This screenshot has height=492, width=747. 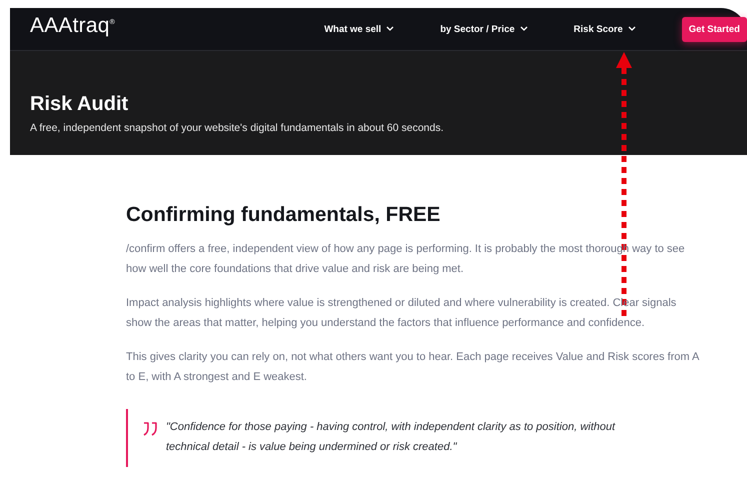 What do you see at coordinates (402, 313) in the screenshot?
I see `body-paragraph: Impact analysis highlights where value is strengthened or diluted and where vulnerability is created. Clear signals show the areas that matter, helping you understand the factors that influence performance and confidence.` at bounding box center [402, 313].